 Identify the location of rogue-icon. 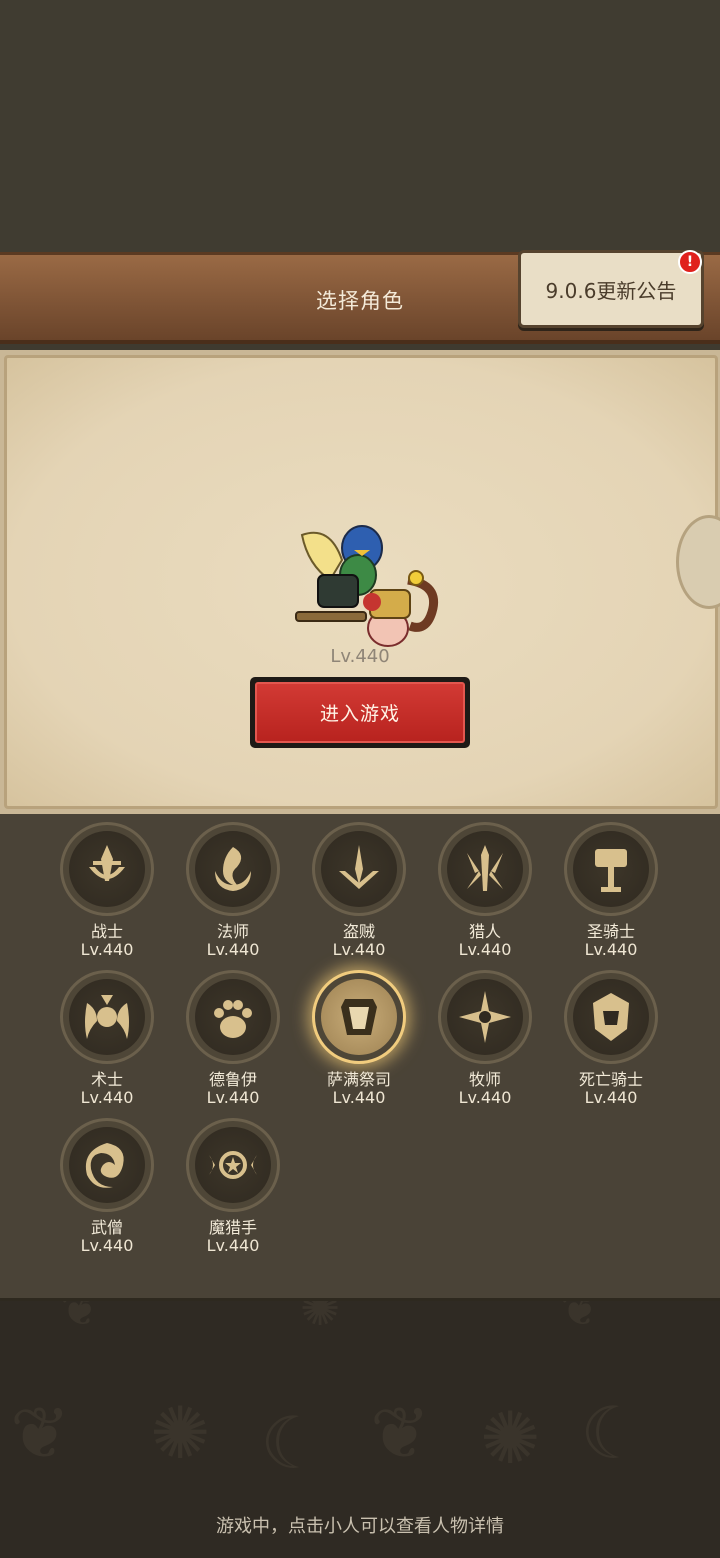
(359, 867).